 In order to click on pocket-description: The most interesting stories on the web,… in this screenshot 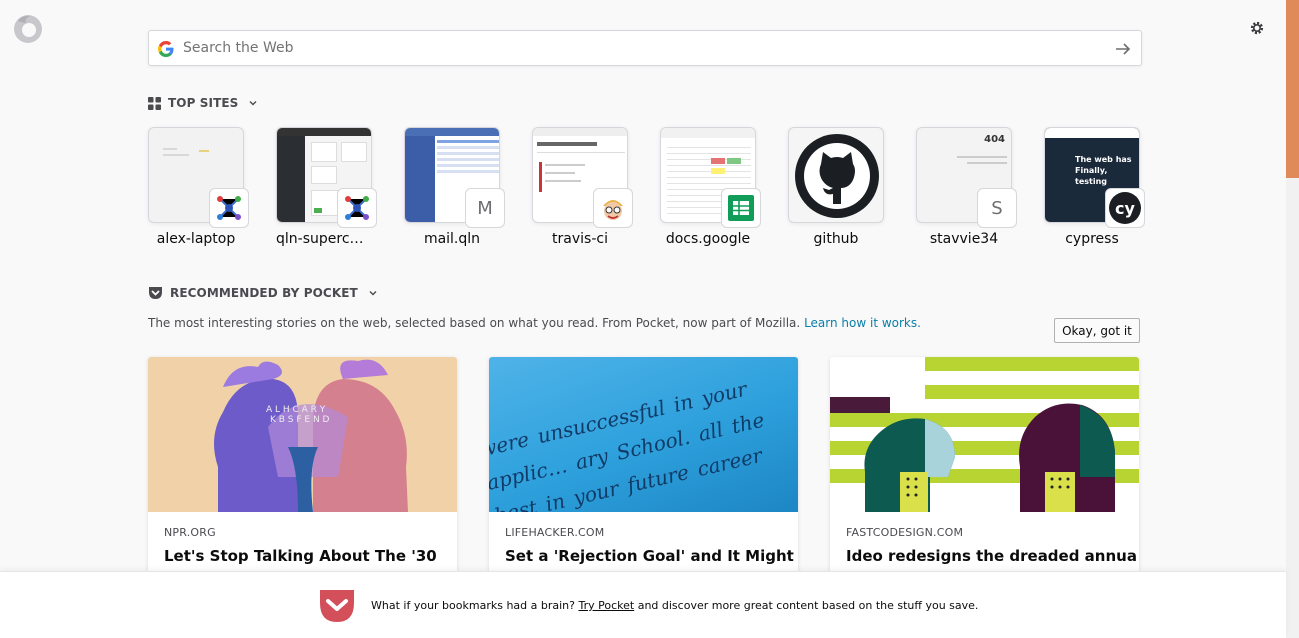, I will do `click(534, 323)`.